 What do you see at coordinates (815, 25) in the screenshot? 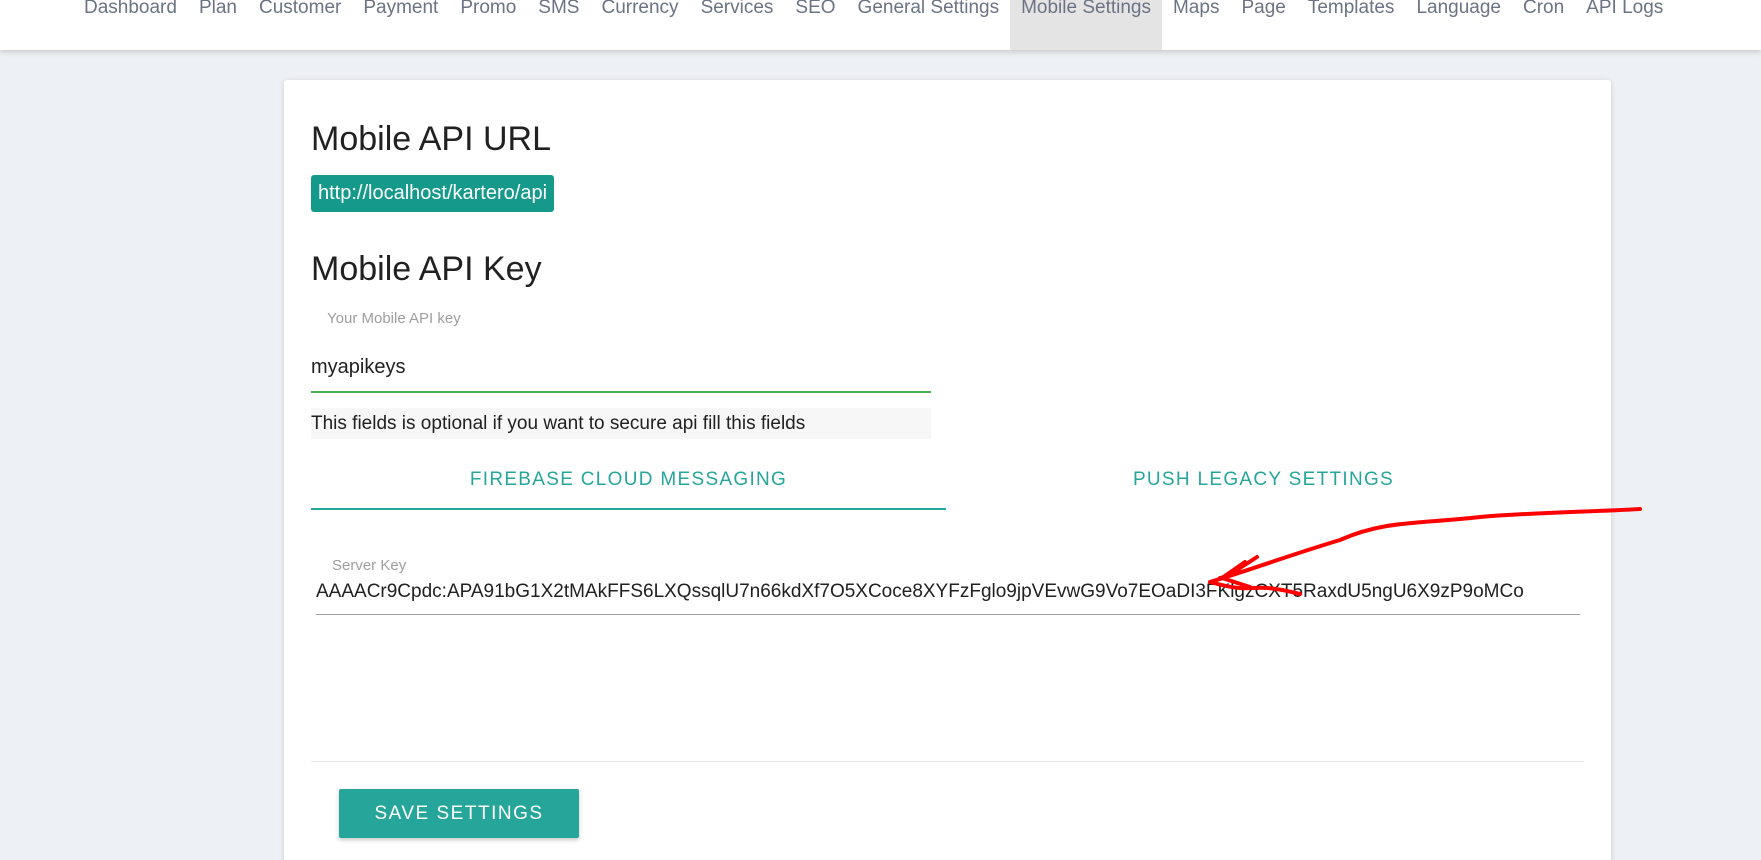
I see `nav-item-seo: SEO` at bounding box center [815, 25].